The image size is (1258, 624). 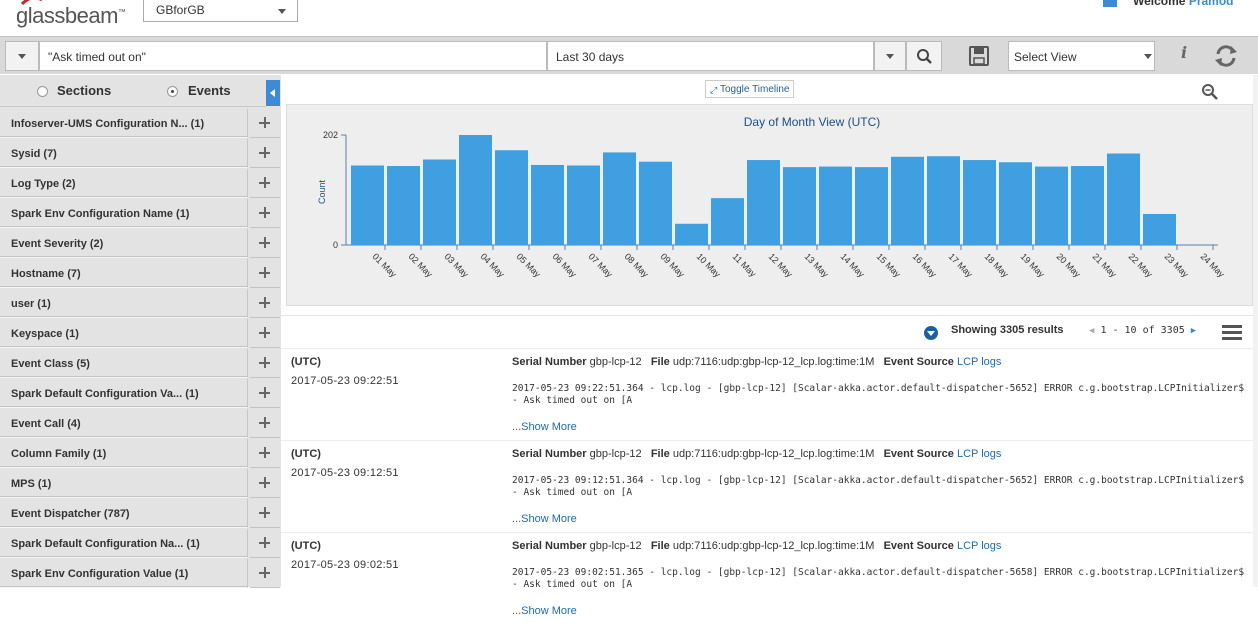 I want to click on facet-row: Sysid (7), so click(x=140, y=153).